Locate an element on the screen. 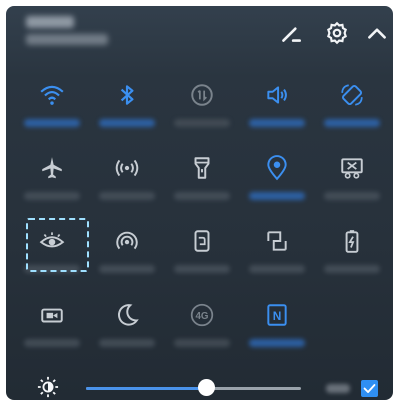 This screenshot has height=407, width=400. tile-hotspot is located at coordinates (127, 186).